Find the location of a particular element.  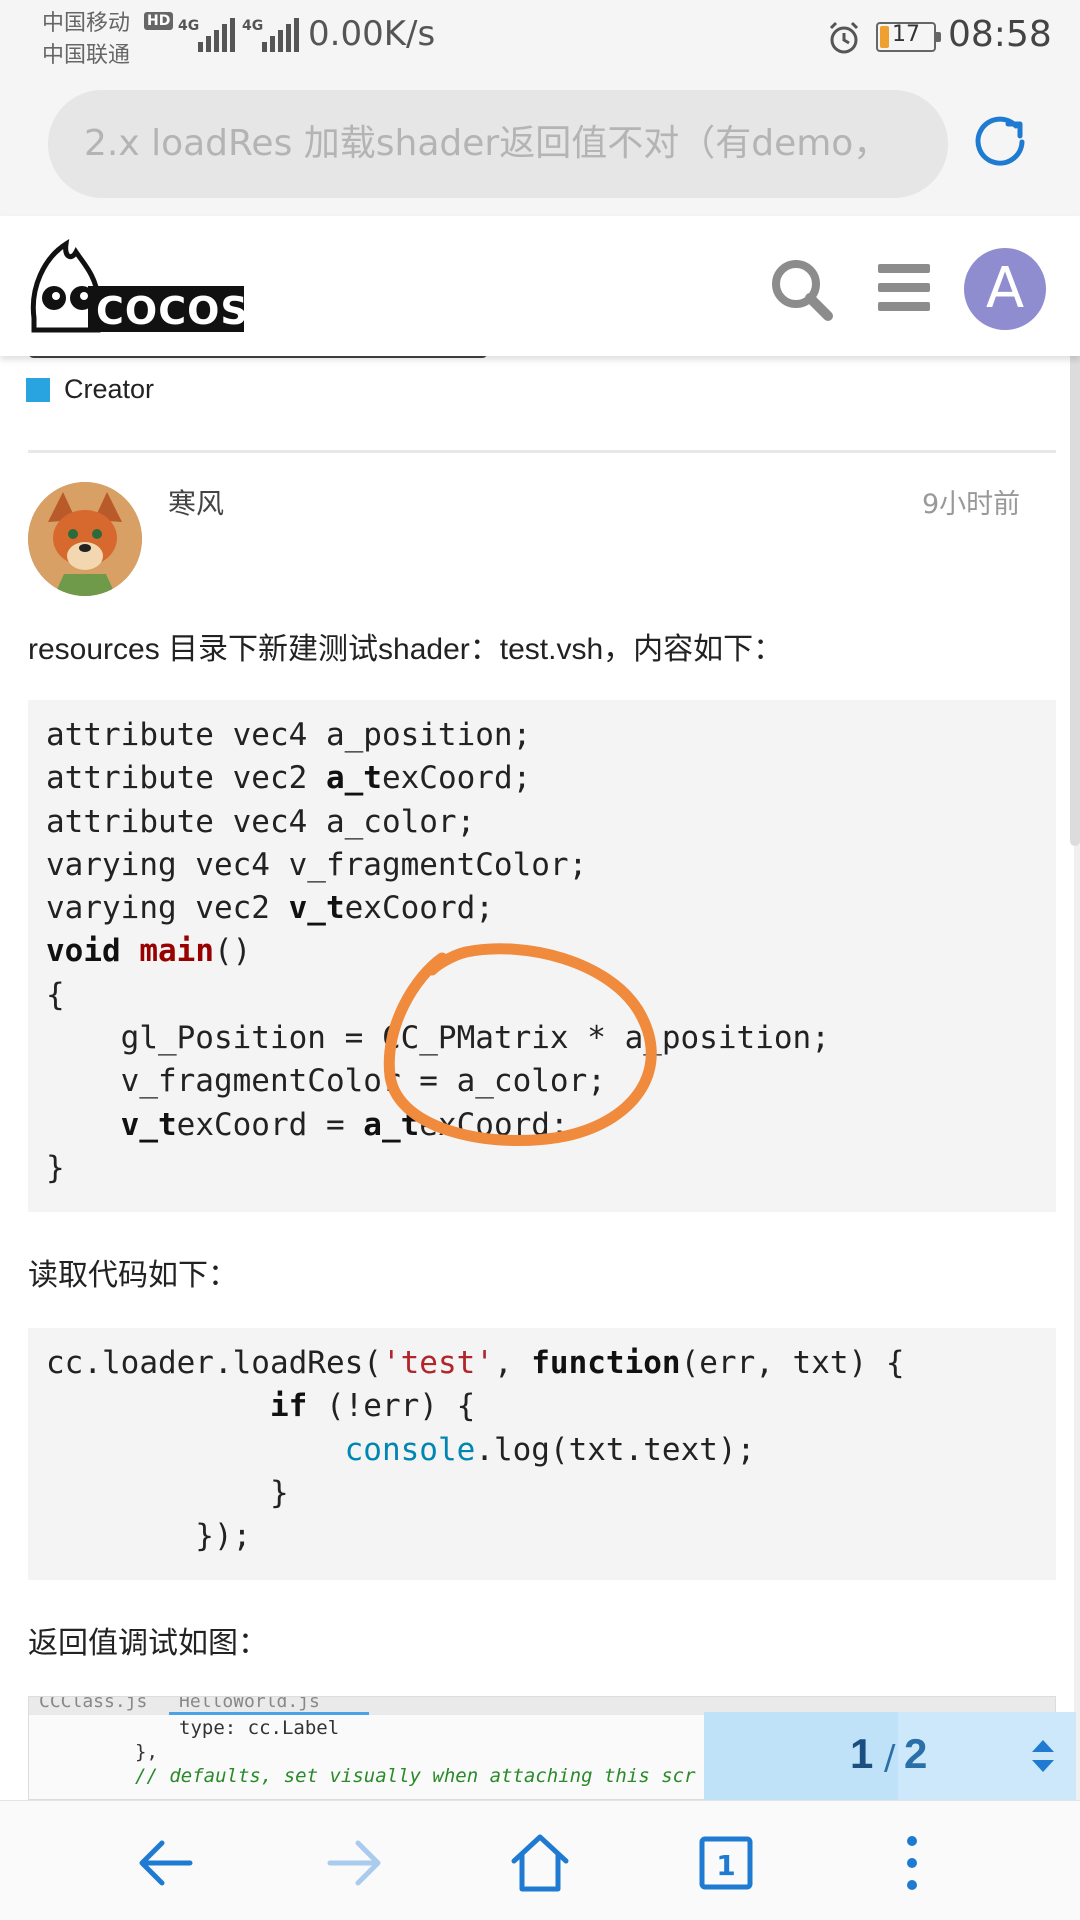

tabs-count: 1 is located at coordinates (725, 1865).